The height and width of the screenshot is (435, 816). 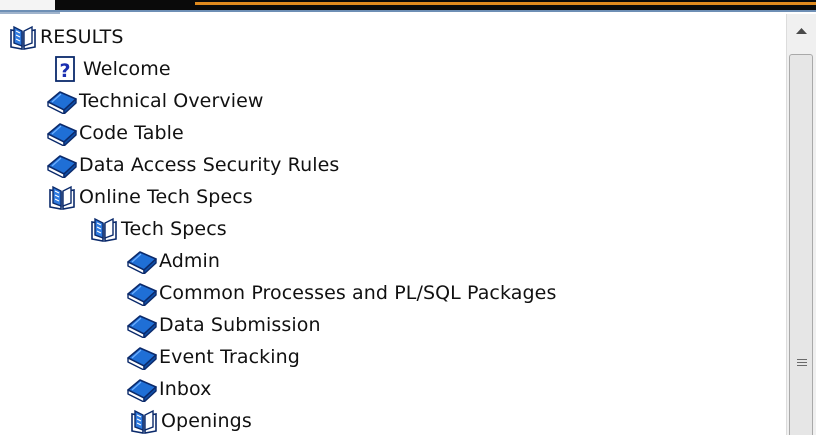 What do you see at coordinates (174, 229) in the screenshot?
I see `tree-item-label: Tech Specs` at bounding box center [174, 229].